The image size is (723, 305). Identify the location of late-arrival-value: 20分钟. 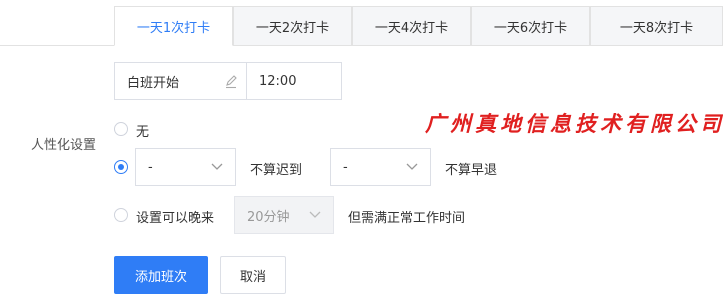
(268, 217).